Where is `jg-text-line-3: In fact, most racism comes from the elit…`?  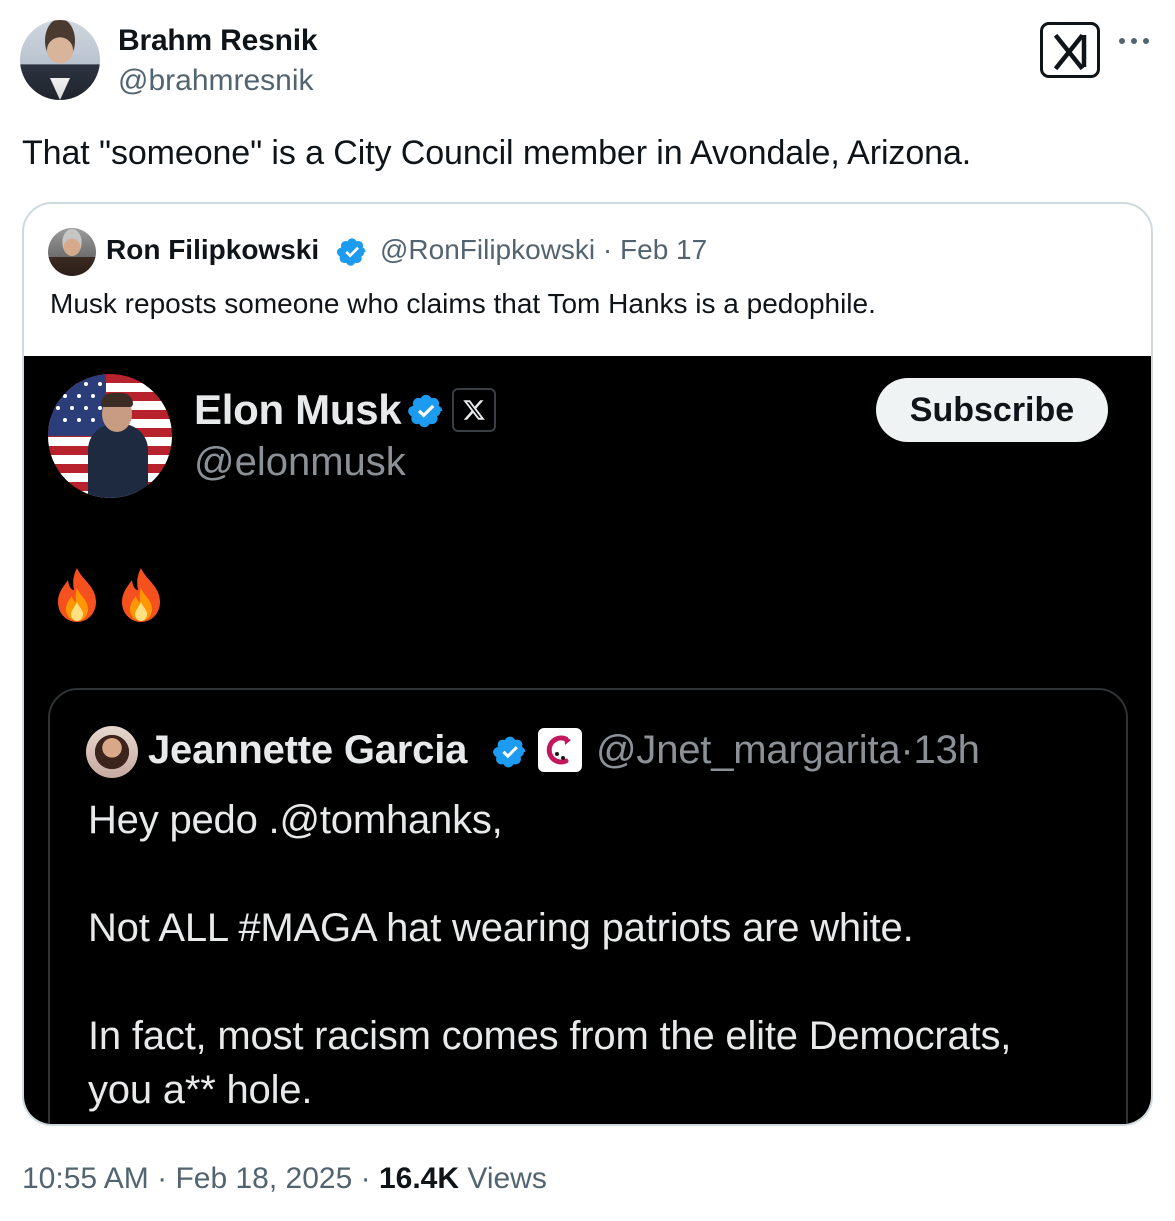
jg-text-line-3: In fact, most racism comes from the elit… is located at coordinates (550, 1036).